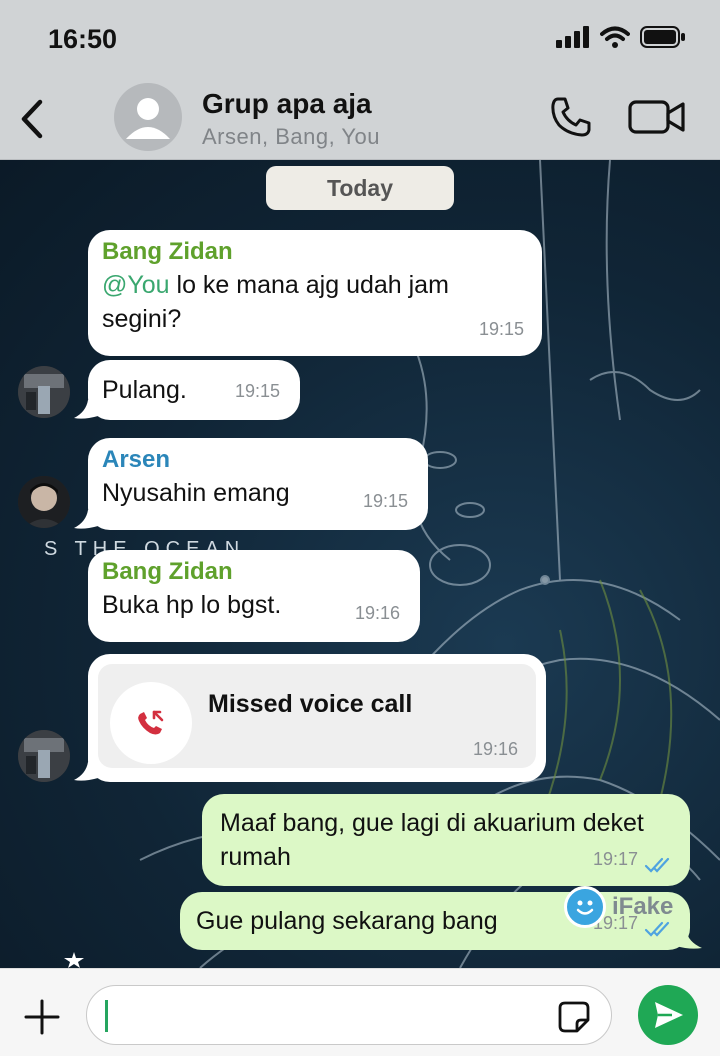 This screenshot has height=1056, width=720. What do you see at coordinates (615, 859) in the screenshot?
I see `message-time: 19:17` at bounding box center [615, 859].